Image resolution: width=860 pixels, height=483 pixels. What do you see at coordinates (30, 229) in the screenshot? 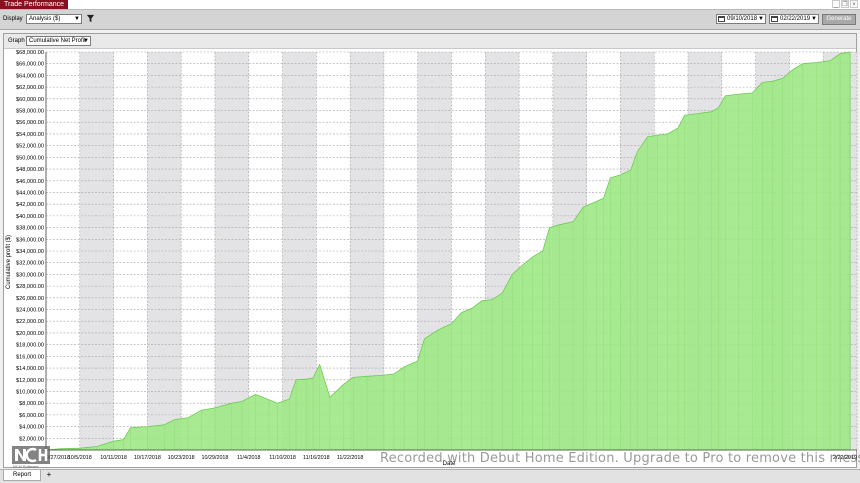
I see `y-tick-label: $38,000.00` at bounding box center [30, 229].